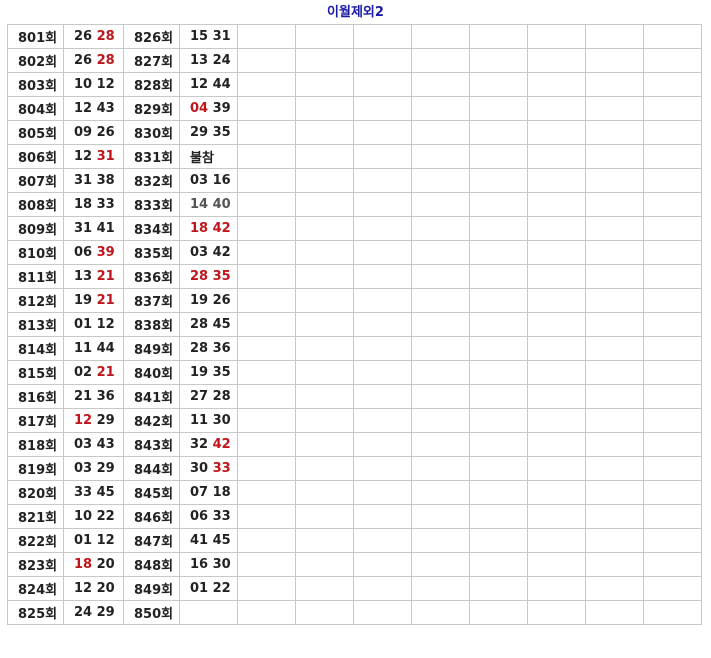  I want to click on round-numbers: 41 45, so click(208, 540).